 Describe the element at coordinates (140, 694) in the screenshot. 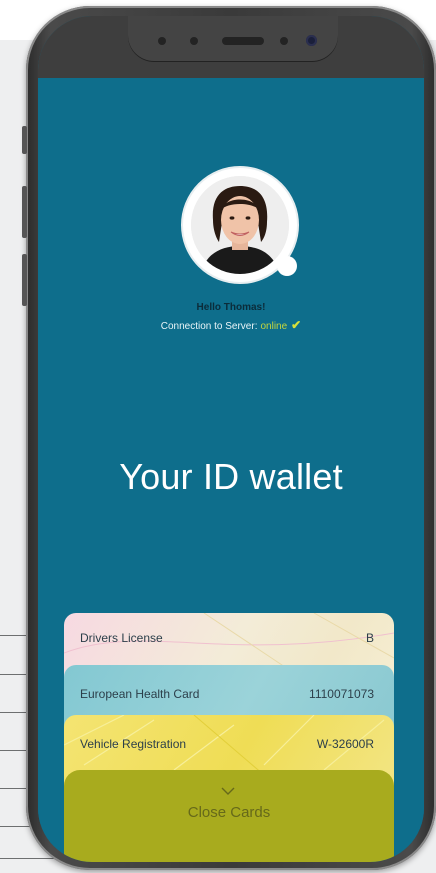

I see `card-label: European Health Card` at that location.